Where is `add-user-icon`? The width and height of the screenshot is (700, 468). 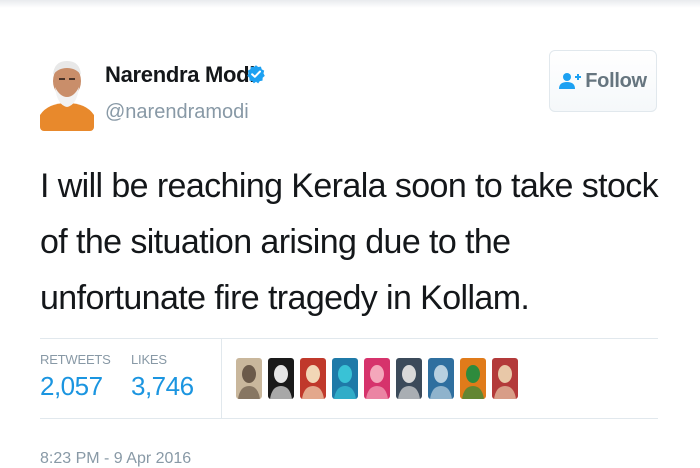
add-user-icon is located at coordinates (570, 81).